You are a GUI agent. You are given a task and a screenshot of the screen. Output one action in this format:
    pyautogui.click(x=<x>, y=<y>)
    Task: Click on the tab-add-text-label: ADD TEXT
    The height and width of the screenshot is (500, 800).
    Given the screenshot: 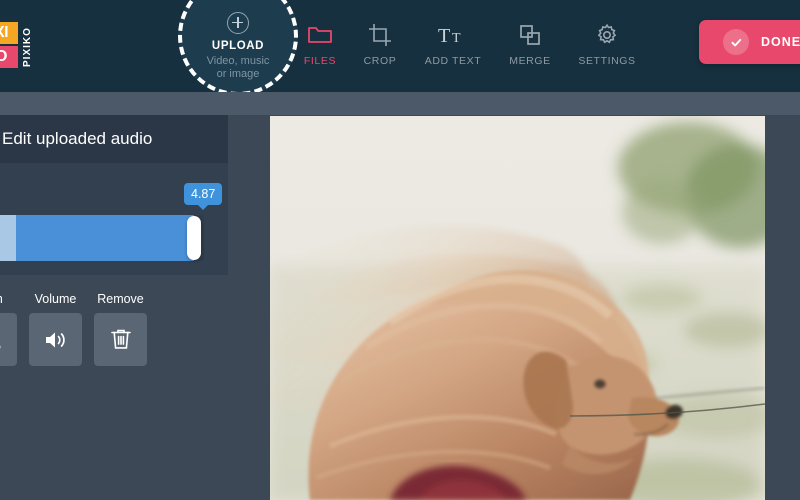 What is the action you would take?
    pyautogui.click(x=453, y=61)
    